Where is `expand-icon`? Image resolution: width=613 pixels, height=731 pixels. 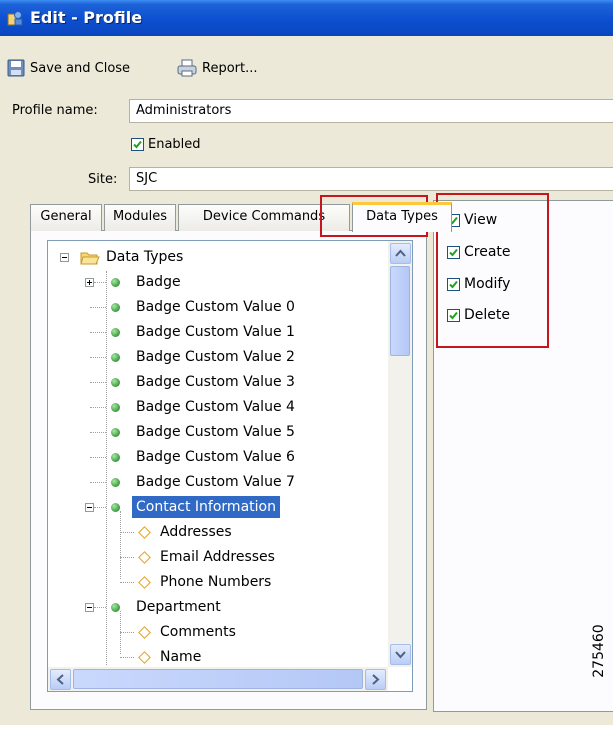 expand-icon is located at coordinates (89, 282).